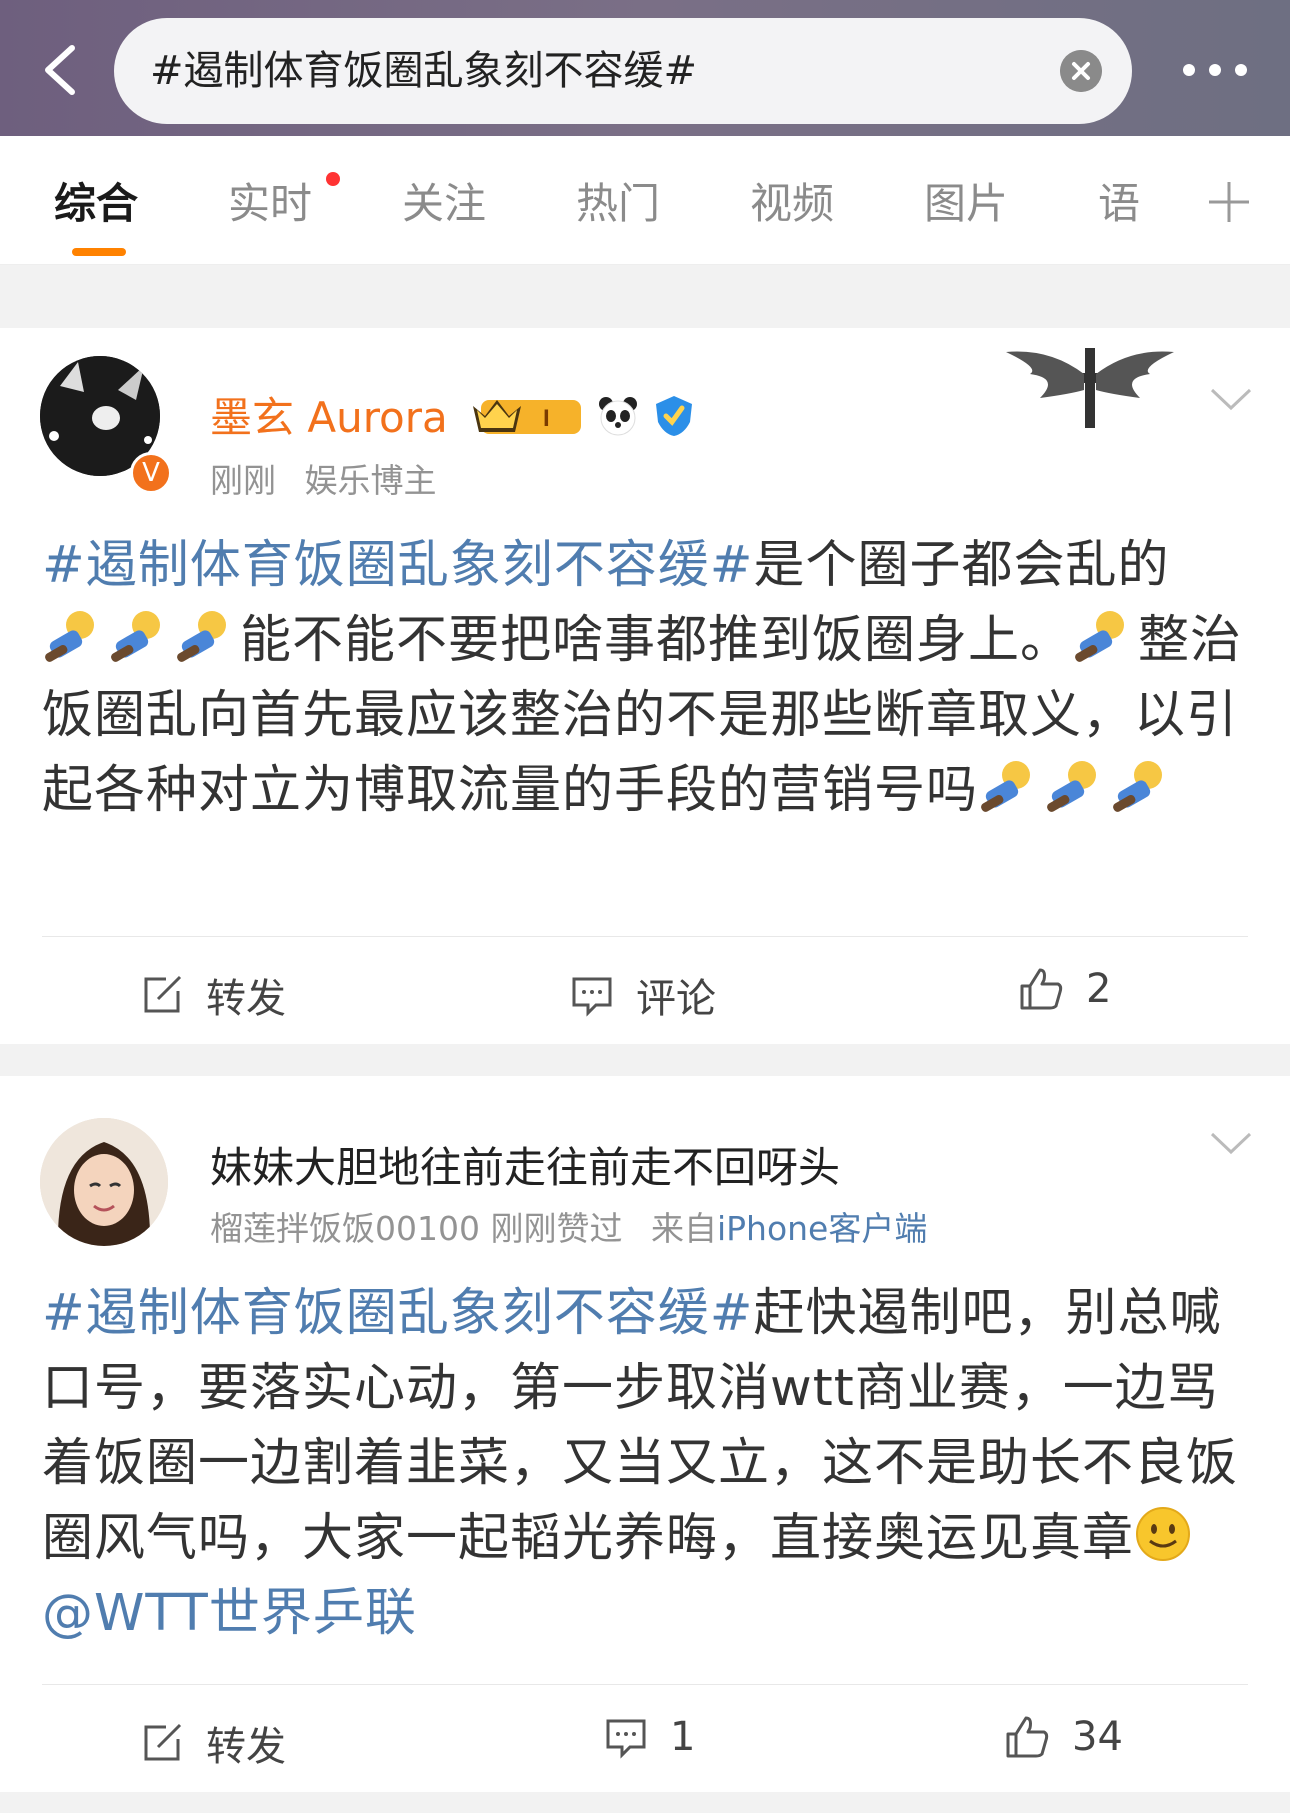  Describe the element at coordinates (96, 200) in the screenshot. I see `tab-comprehensive: 综合` at that location.